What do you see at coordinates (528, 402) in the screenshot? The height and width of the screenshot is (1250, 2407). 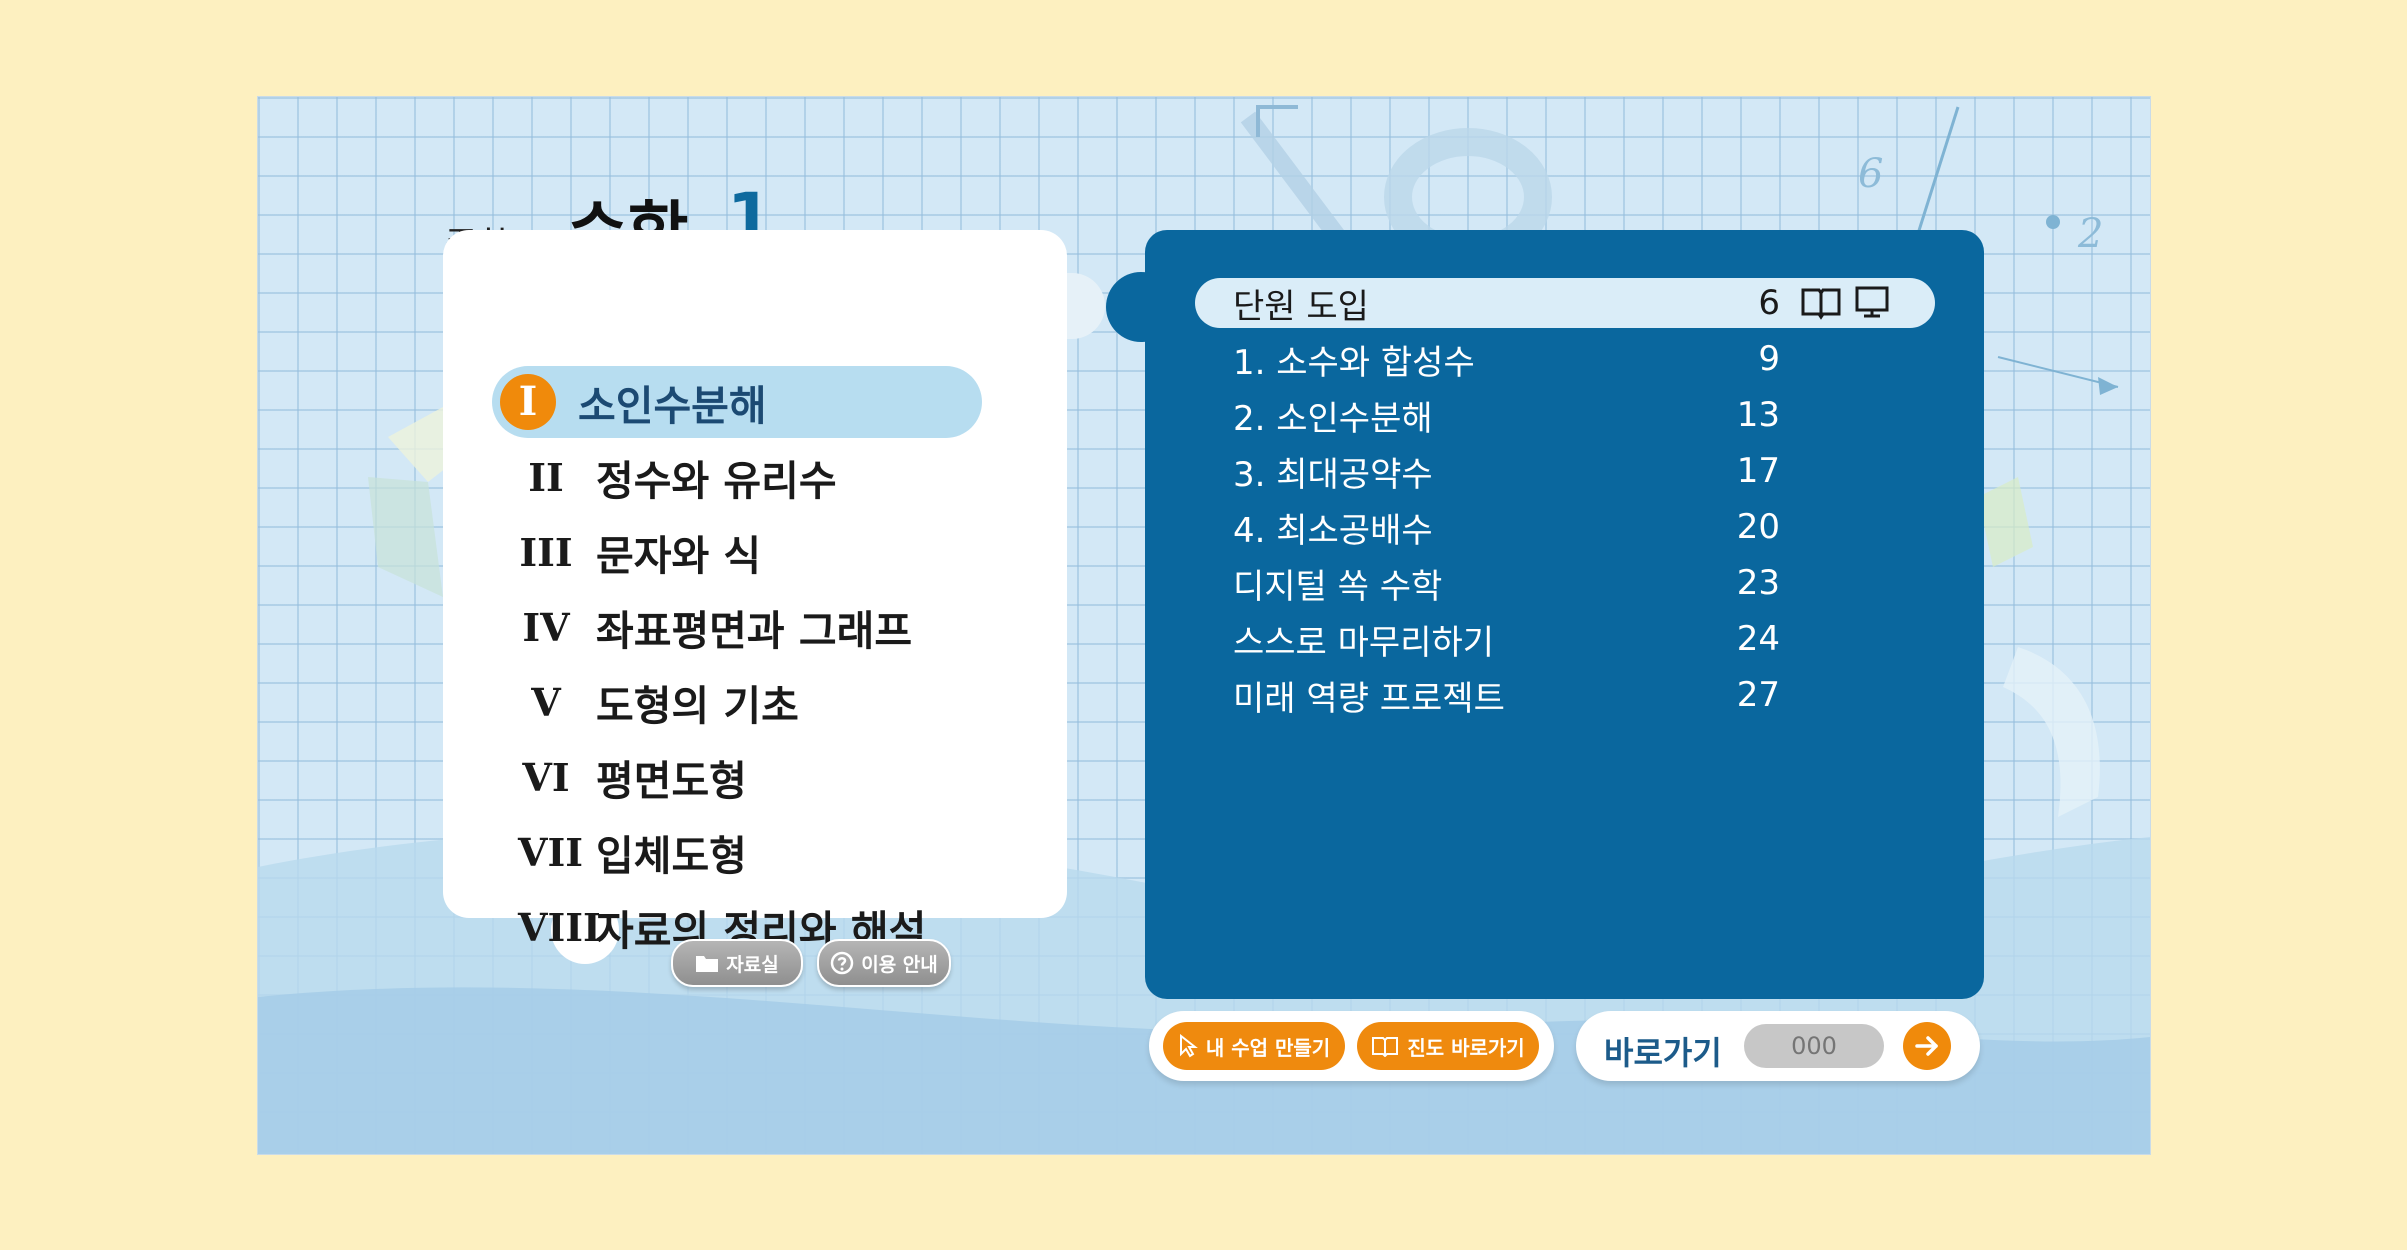 I see `unit-numeral: I` at bounding box center [528, 402].